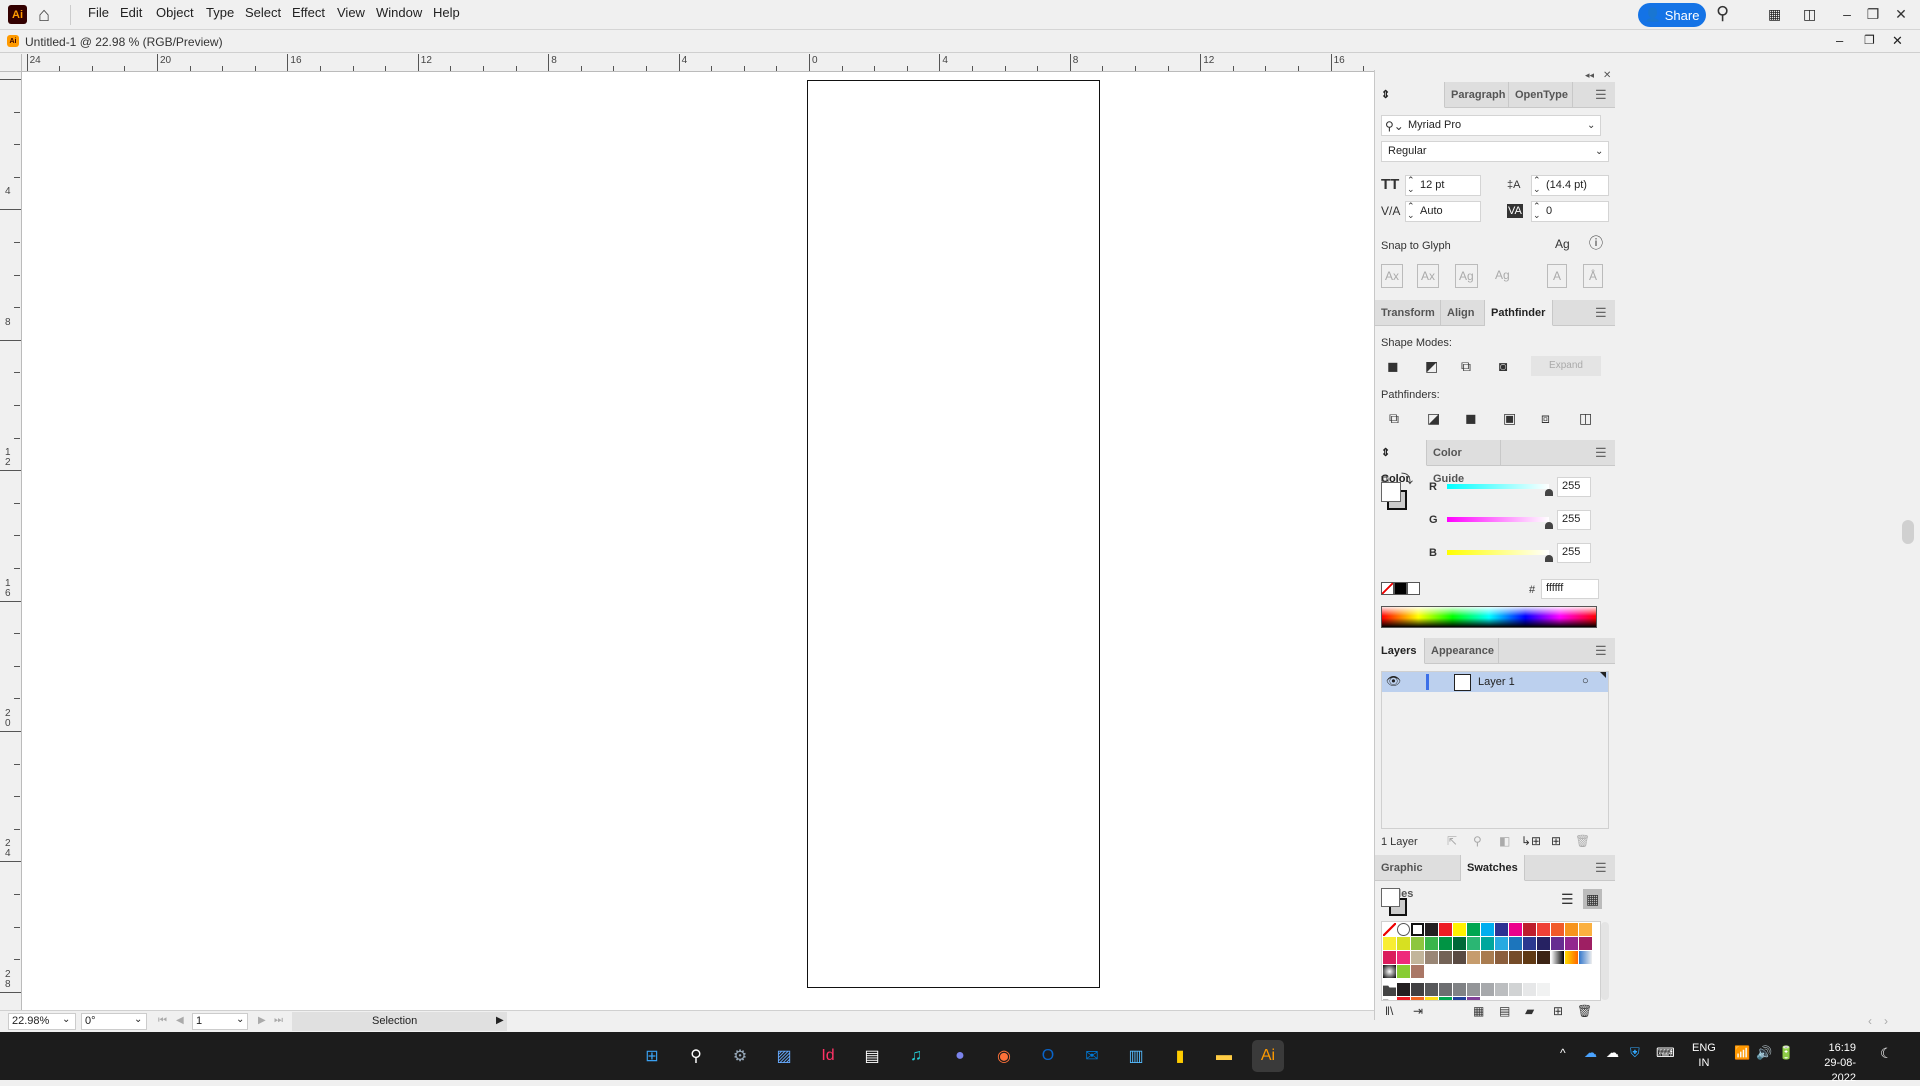 The width and height of the screenshot is (1920, 1086). I want to click on taskbar-amazon-music-icon: ♫, so click(916, 1056).